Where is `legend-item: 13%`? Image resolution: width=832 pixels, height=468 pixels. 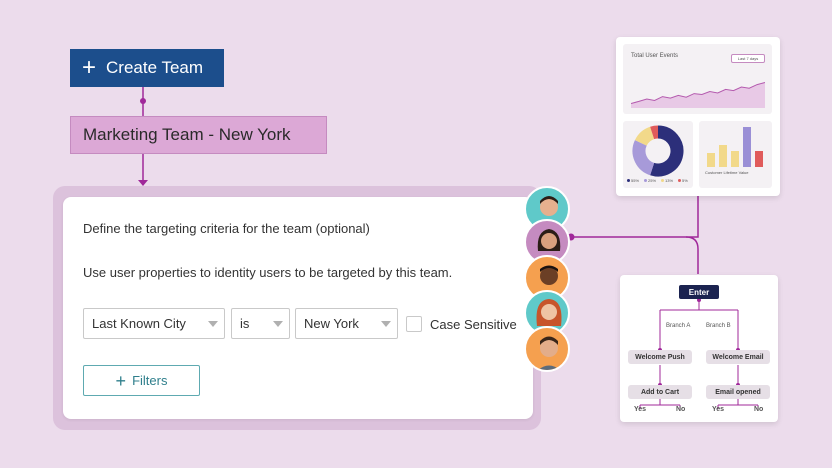
legend-item: 13% is located at coordinates (667, 180).